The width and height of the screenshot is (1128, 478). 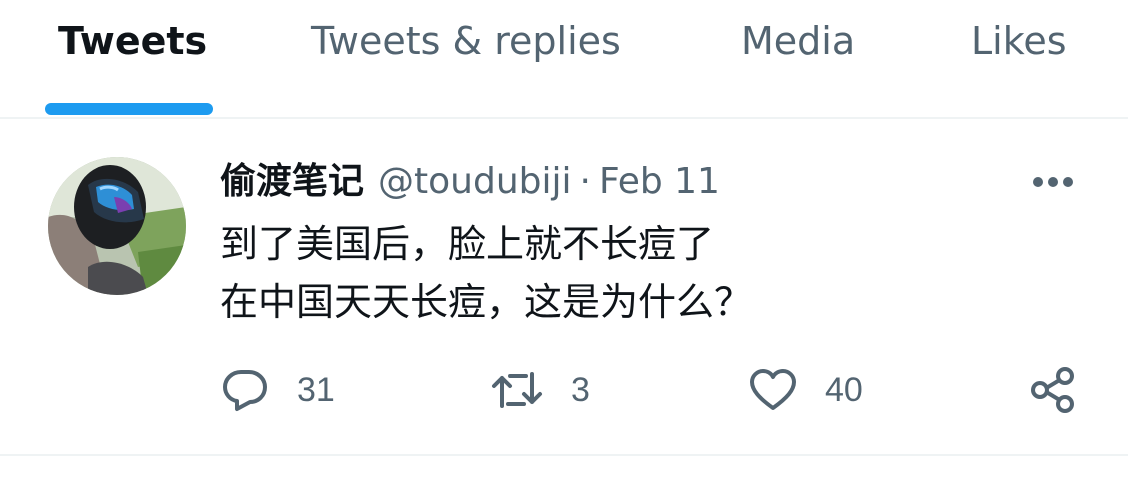 I want to click on retweet-icon, so click(x=517, y=390).